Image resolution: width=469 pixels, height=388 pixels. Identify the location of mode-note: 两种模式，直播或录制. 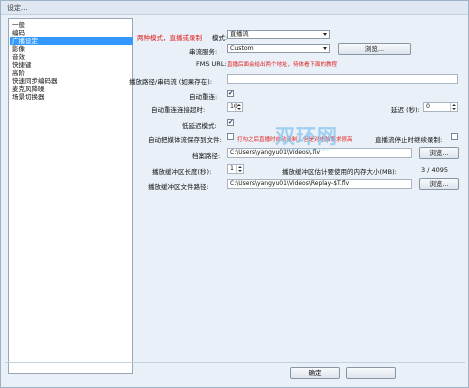
(169, 38).